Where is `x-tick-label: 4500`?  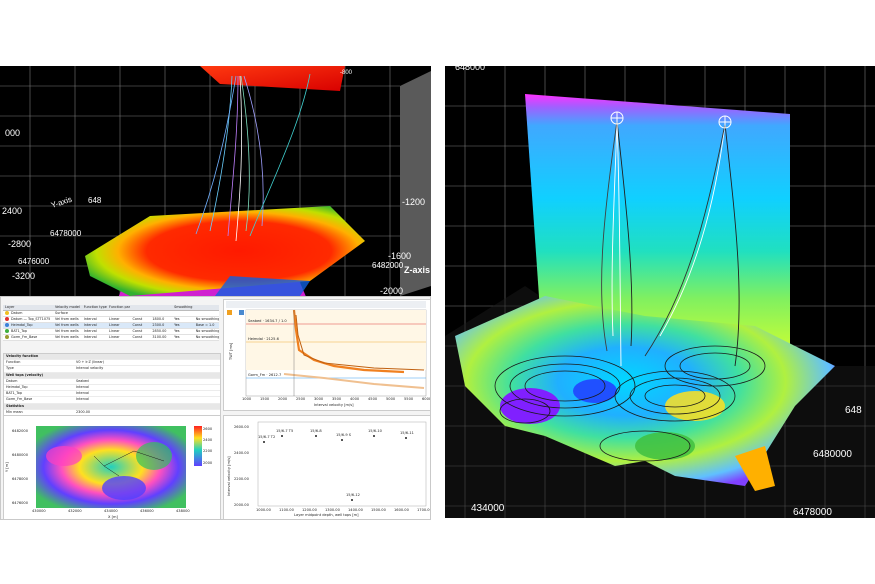 x-tick-label: 4500 is located at coordinates (373, 399).